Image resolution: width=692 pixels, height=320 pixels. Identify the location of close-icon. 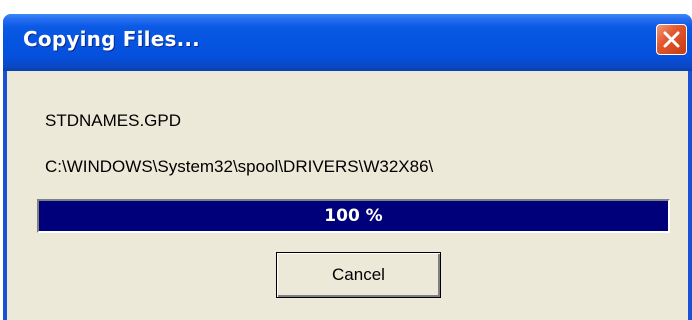
(671, 39).